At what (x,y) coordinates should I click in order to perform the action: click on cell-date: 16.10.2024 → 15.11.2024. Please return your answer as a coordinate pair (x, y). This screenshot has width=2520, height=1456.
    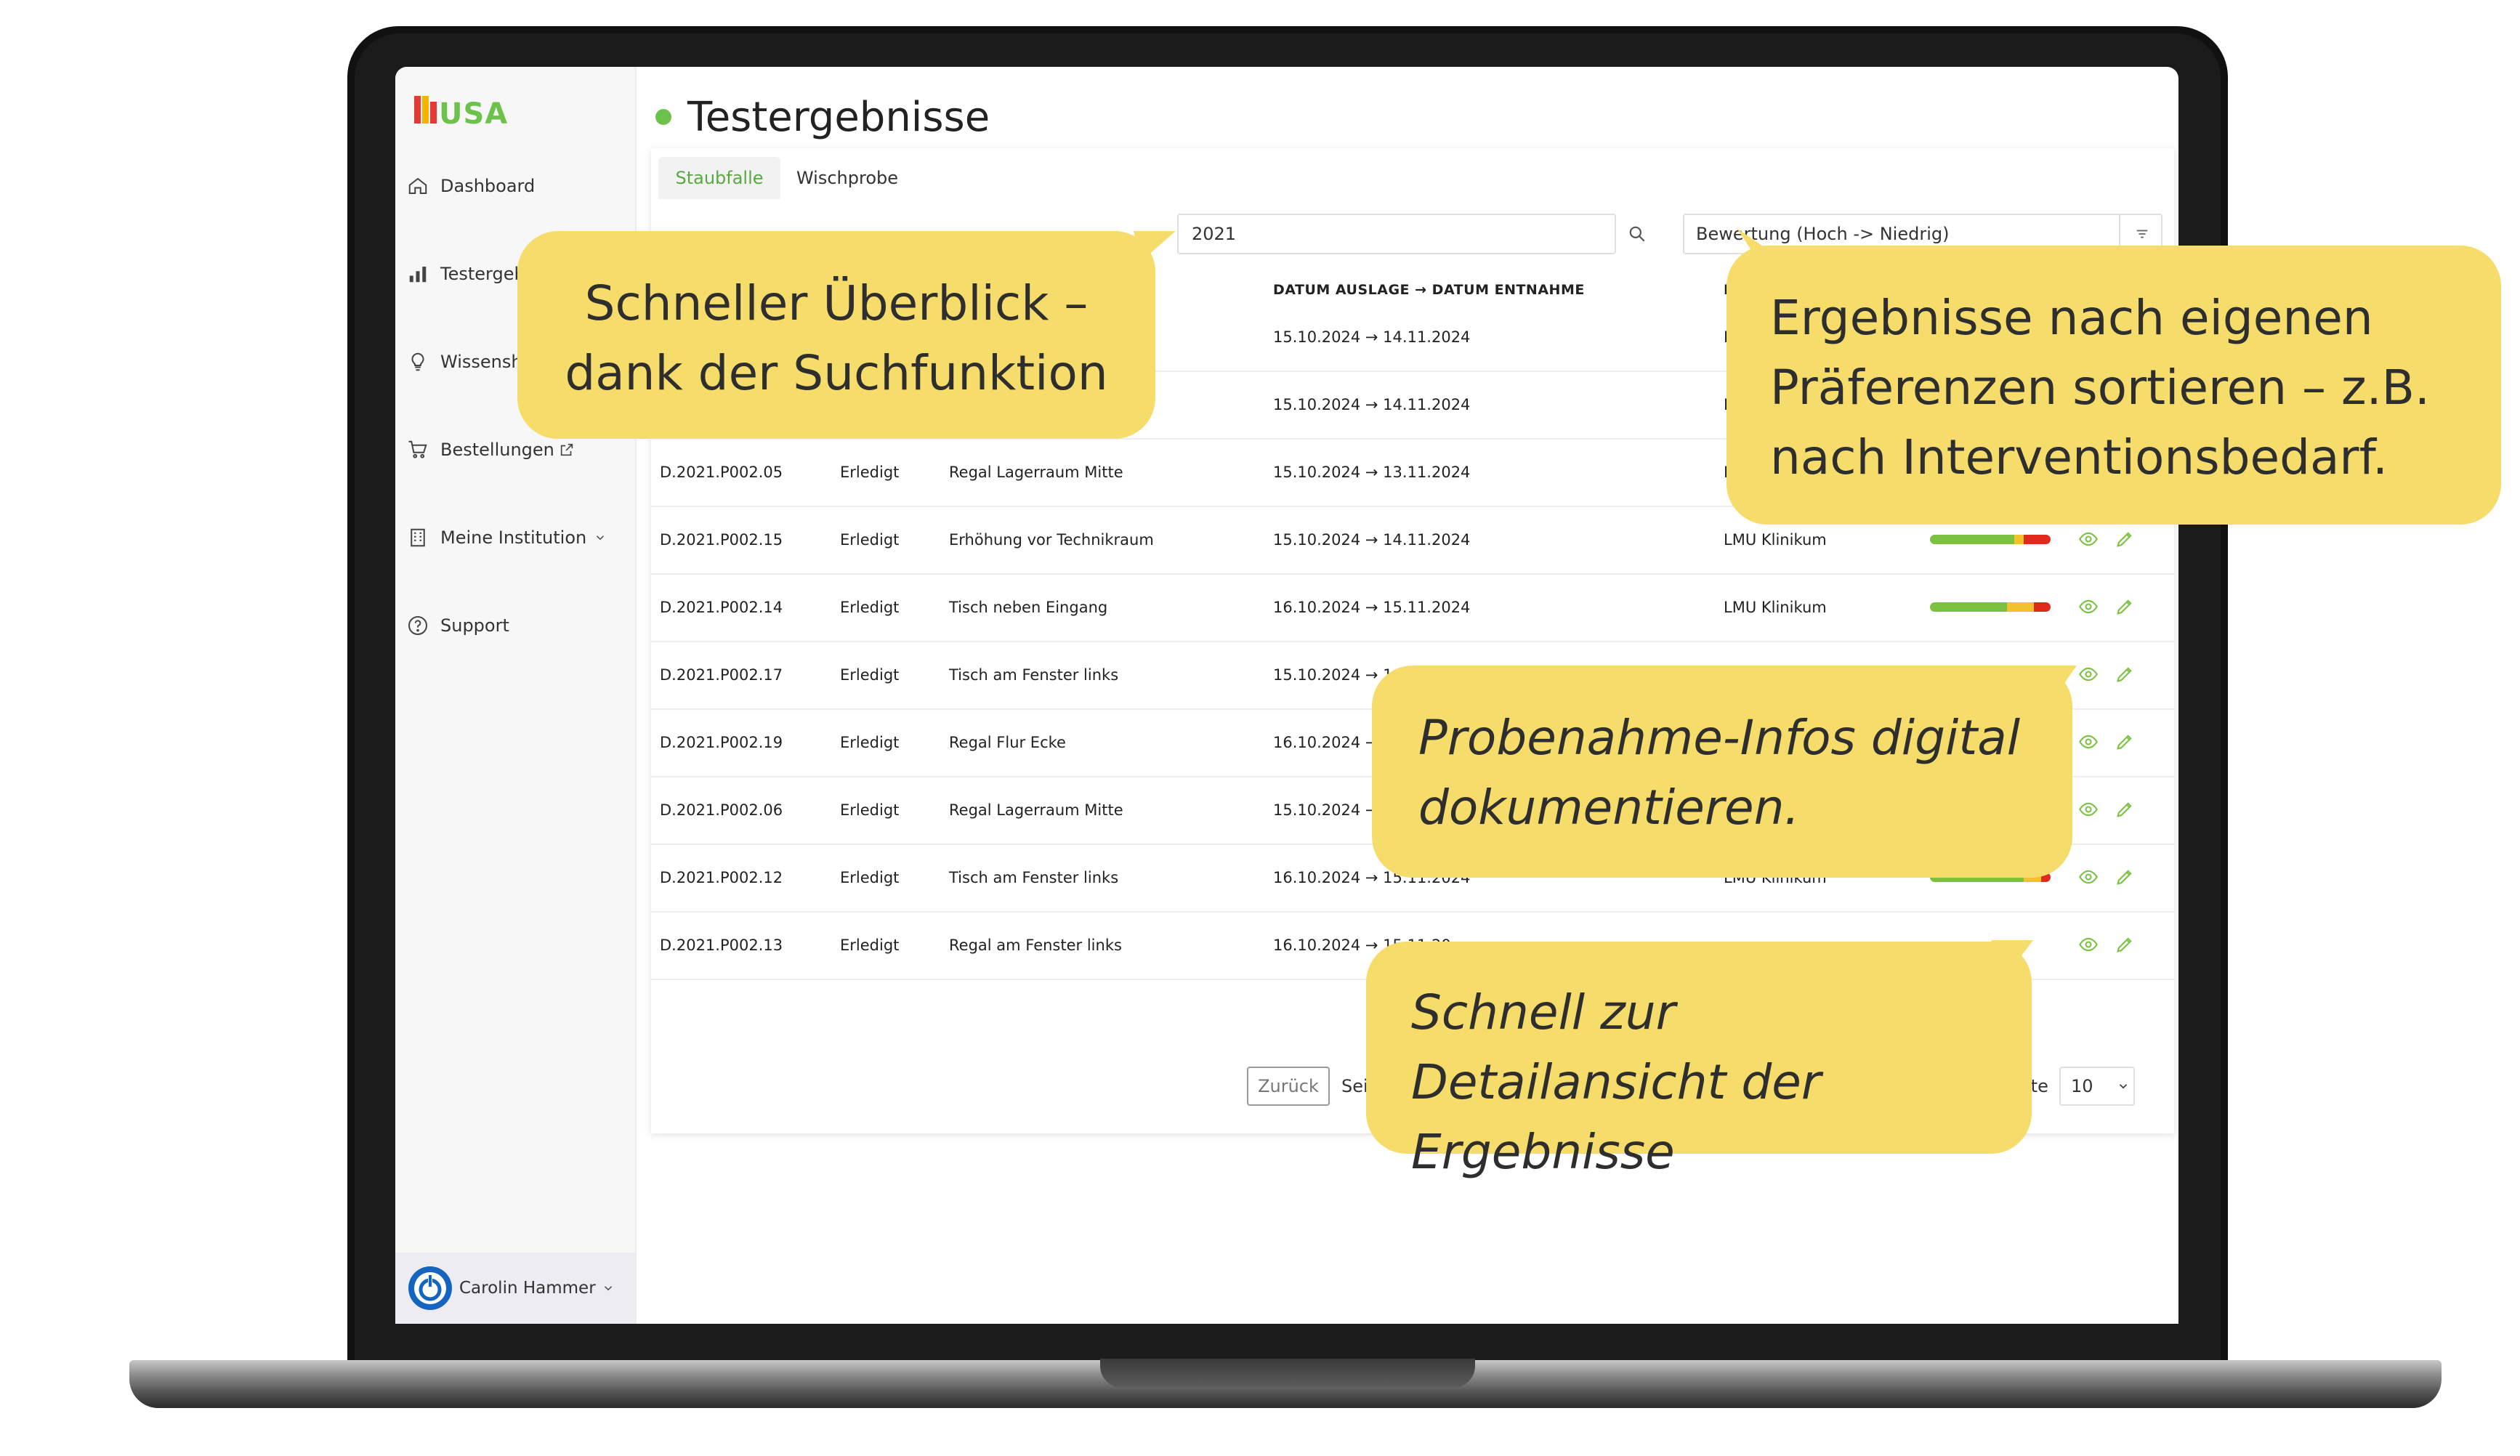
    Looking at the image, I should click on (1372, 607).